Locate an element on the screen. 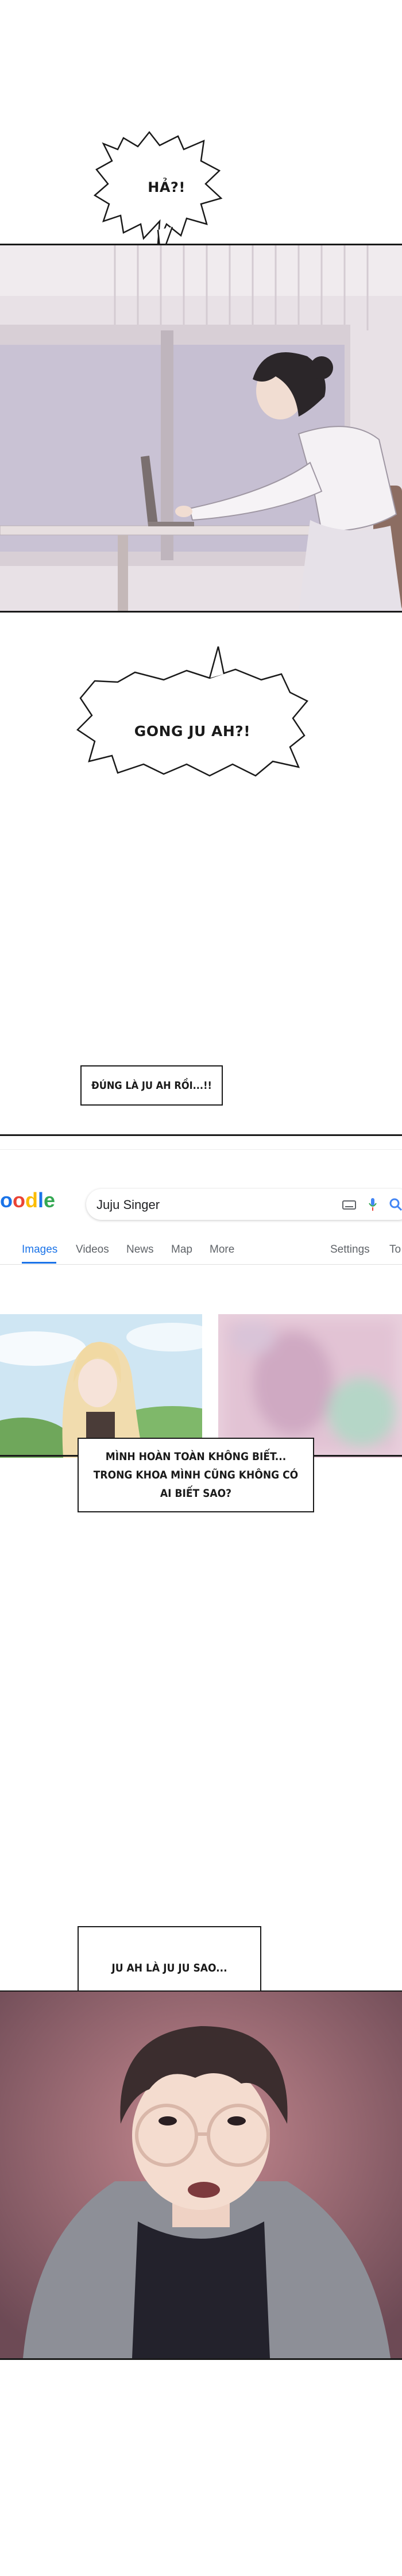 Image resolution: width=402 pixels, height=2576 pixels. active-tab-indicator is located at coordinates (39, 1263).